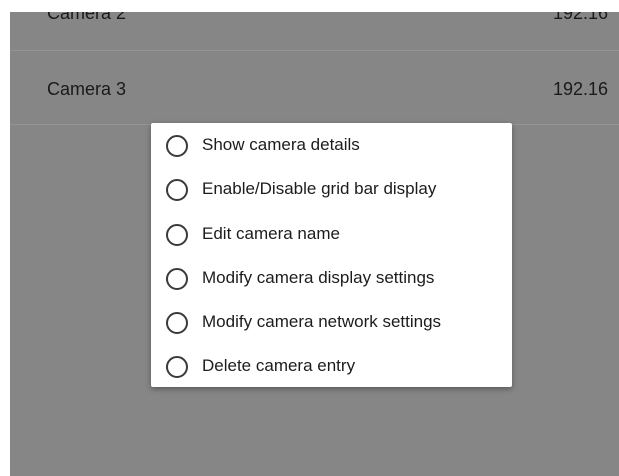 The height and width of the screenshot is (476, 619). Describe the element at coordinates (281, 144) in the screenshot. I see `option-label: Show camera details` at that location.